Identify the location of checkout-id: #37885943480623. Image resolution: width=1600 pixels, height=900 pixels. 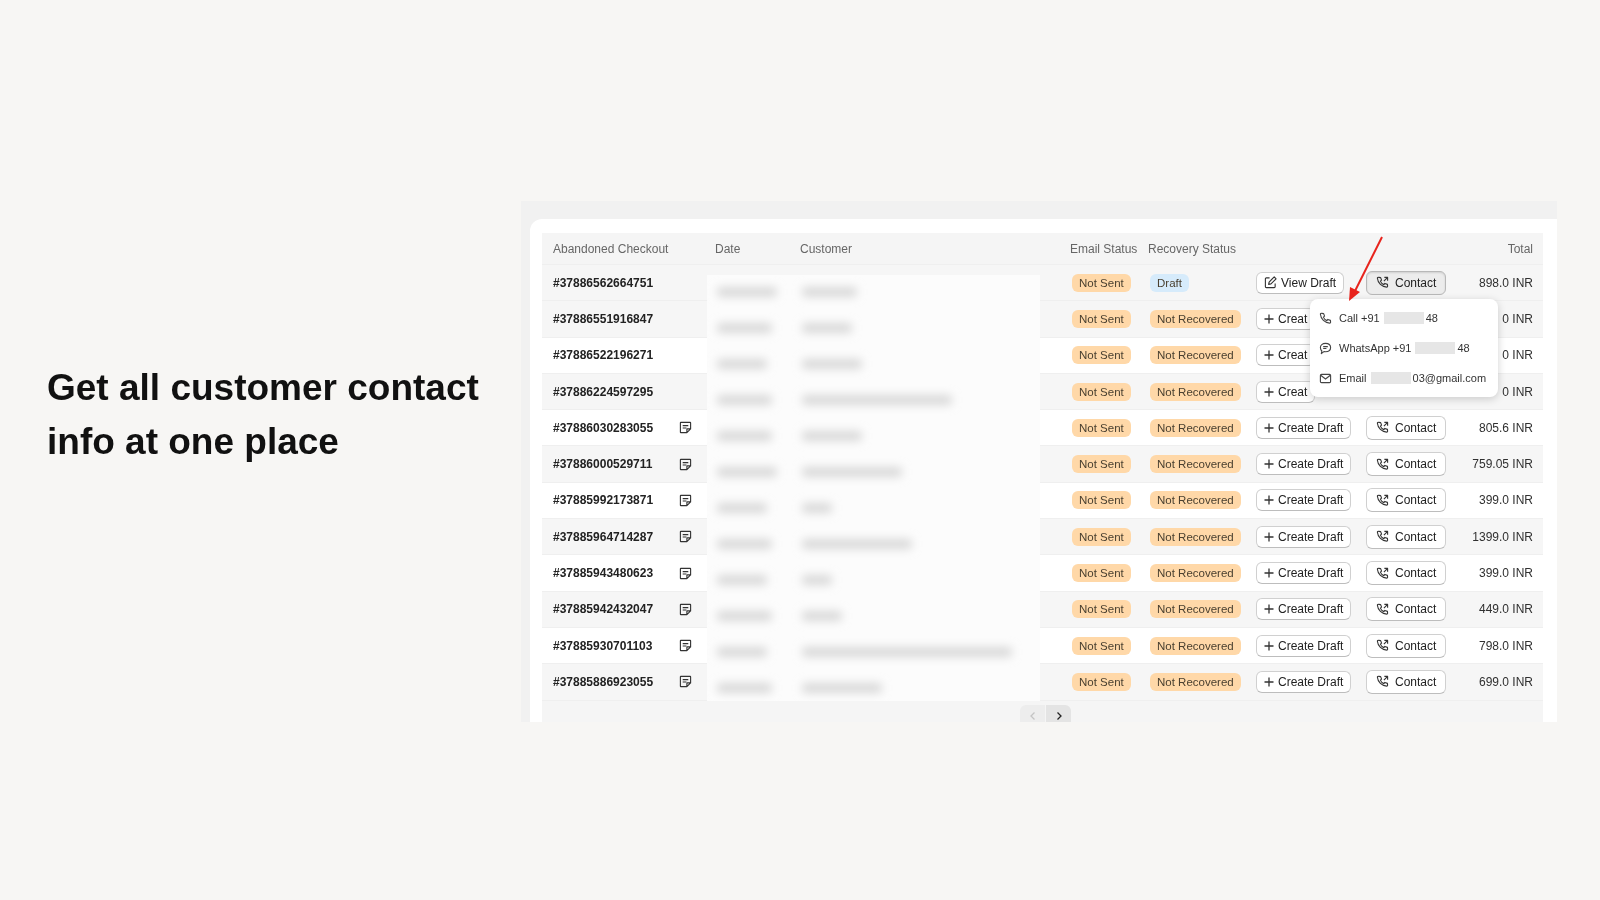
(603, 573).